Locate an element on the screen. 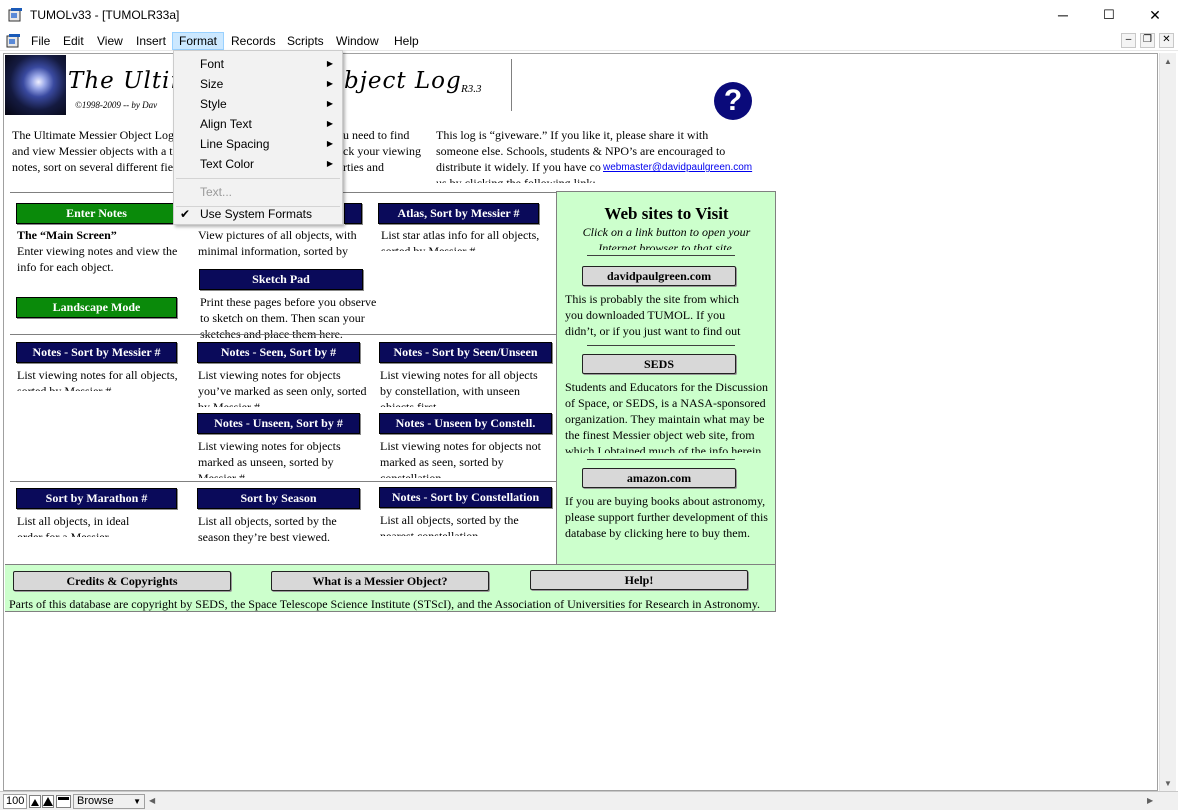  help-button: Help! is located at coordinates (639, 580).